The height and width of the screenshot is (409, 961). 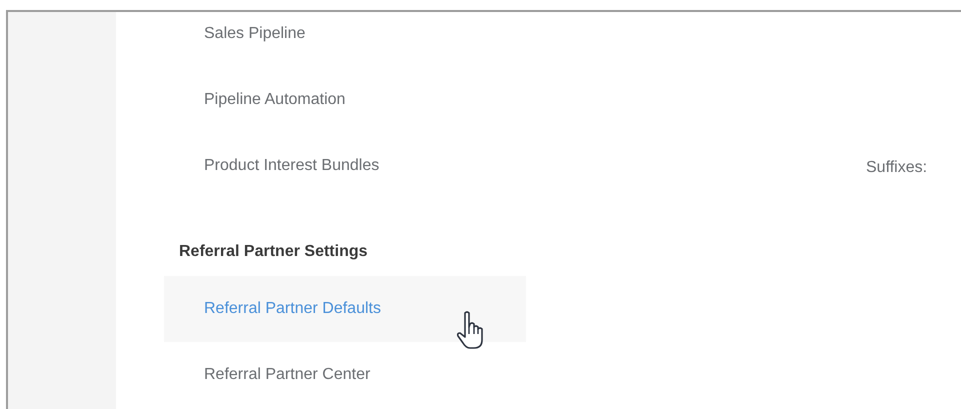 What do you see at coordinates (897, 167) in the screenshot?
I see `suffixes-label: Suffixes:` at bounding box center [897, 167].